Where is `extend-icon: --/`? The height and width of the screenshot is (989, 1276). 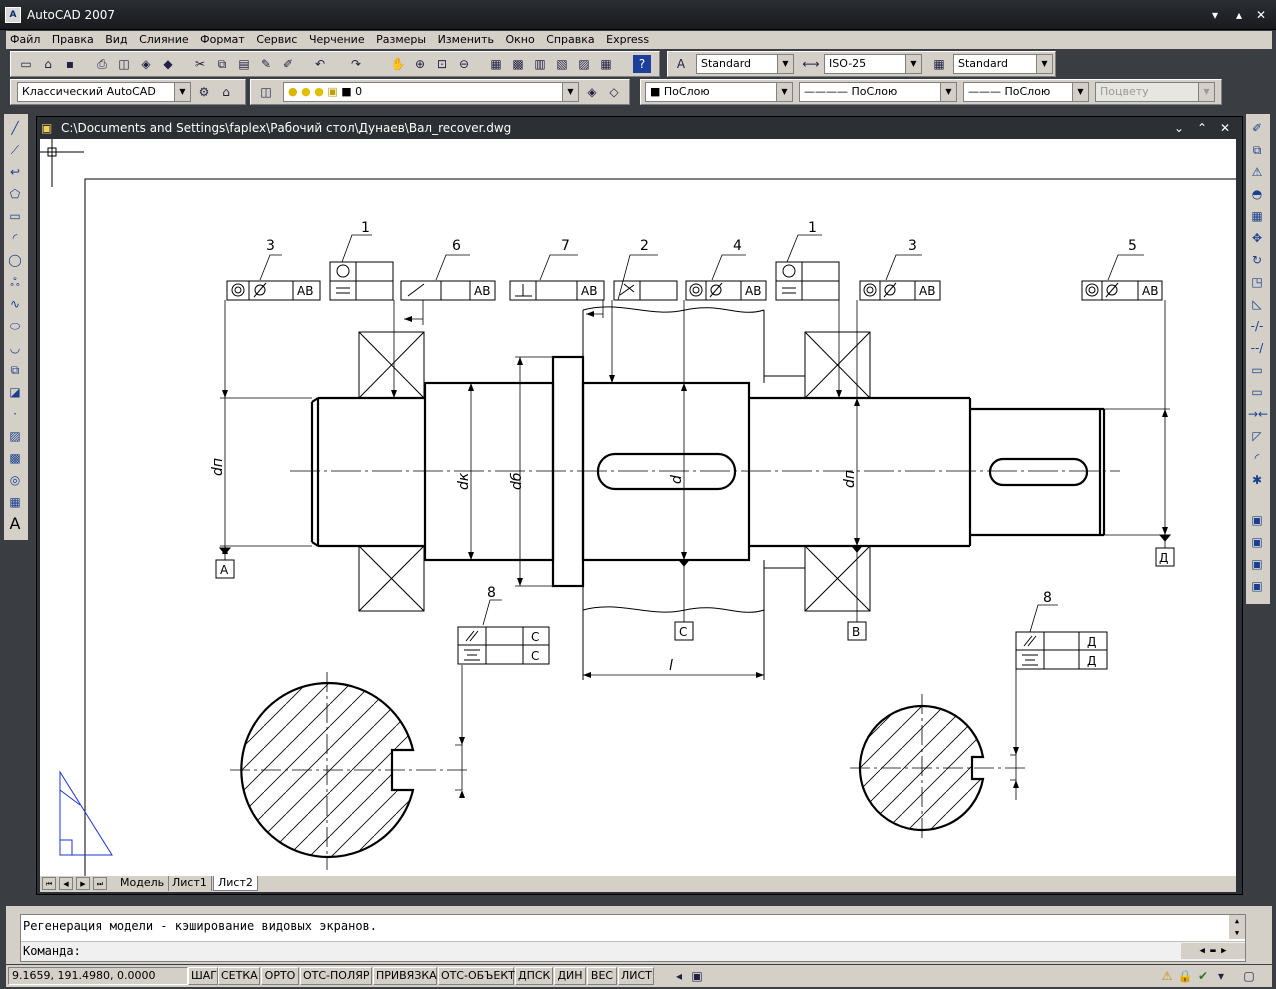
extend-icon: --/ is located at coordinates (1257, 348).